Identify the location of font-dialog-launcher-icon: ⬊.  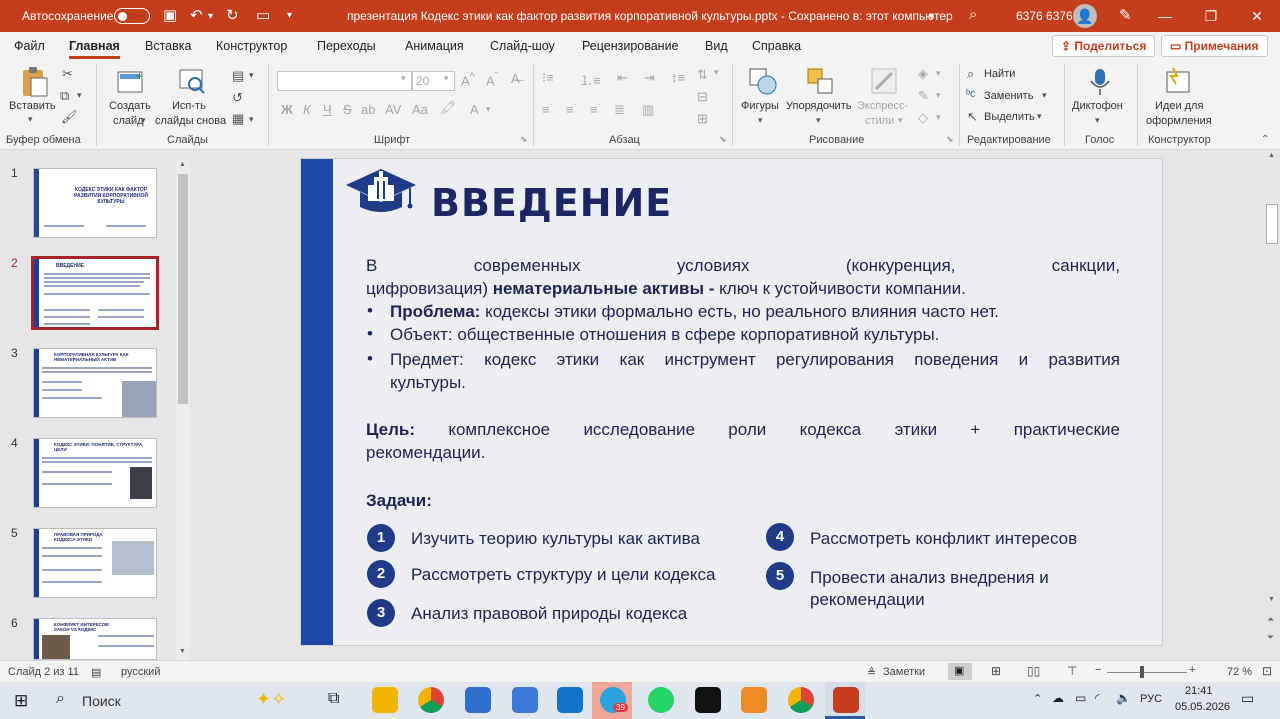
(524, 139).